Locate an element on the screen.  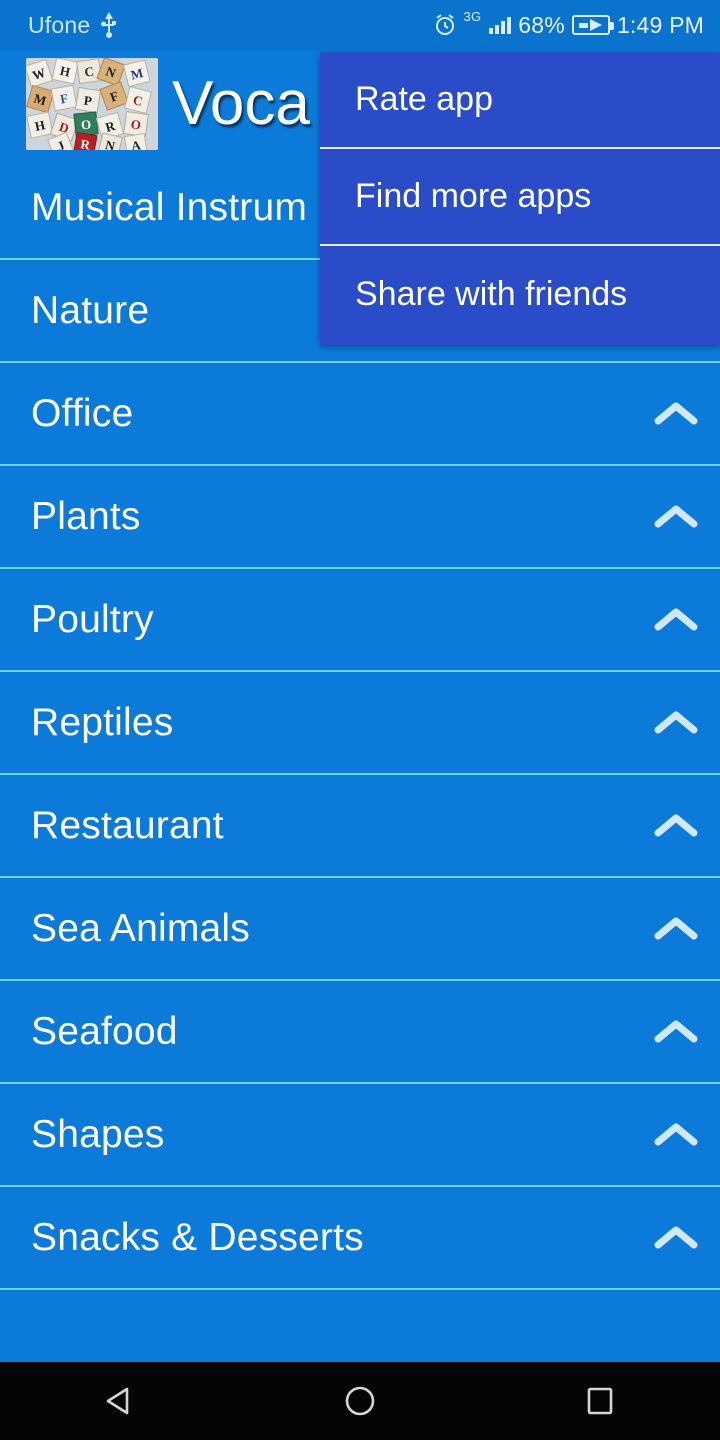
list-item-label: Reptiles is located at coordinates (102, 722).